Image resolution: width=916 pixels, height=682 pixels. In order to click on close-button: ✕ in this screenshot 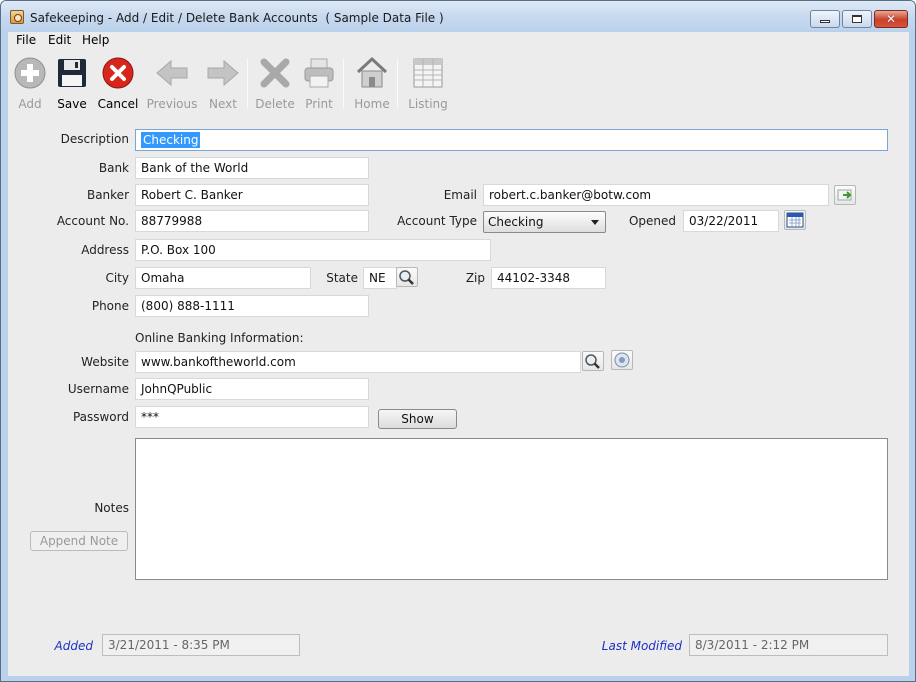, I will do `click(891, 19)`.